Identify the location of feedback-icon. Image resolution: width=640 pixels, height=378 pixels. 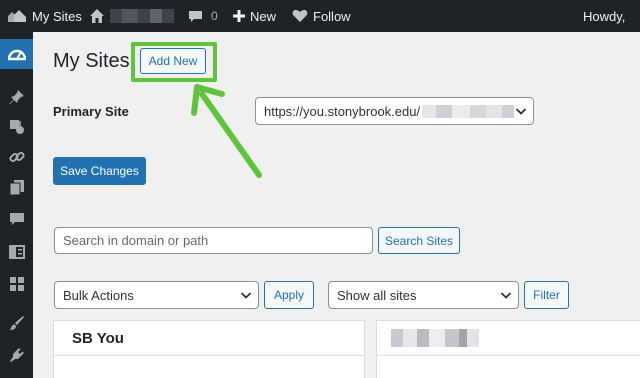
(16, 252).